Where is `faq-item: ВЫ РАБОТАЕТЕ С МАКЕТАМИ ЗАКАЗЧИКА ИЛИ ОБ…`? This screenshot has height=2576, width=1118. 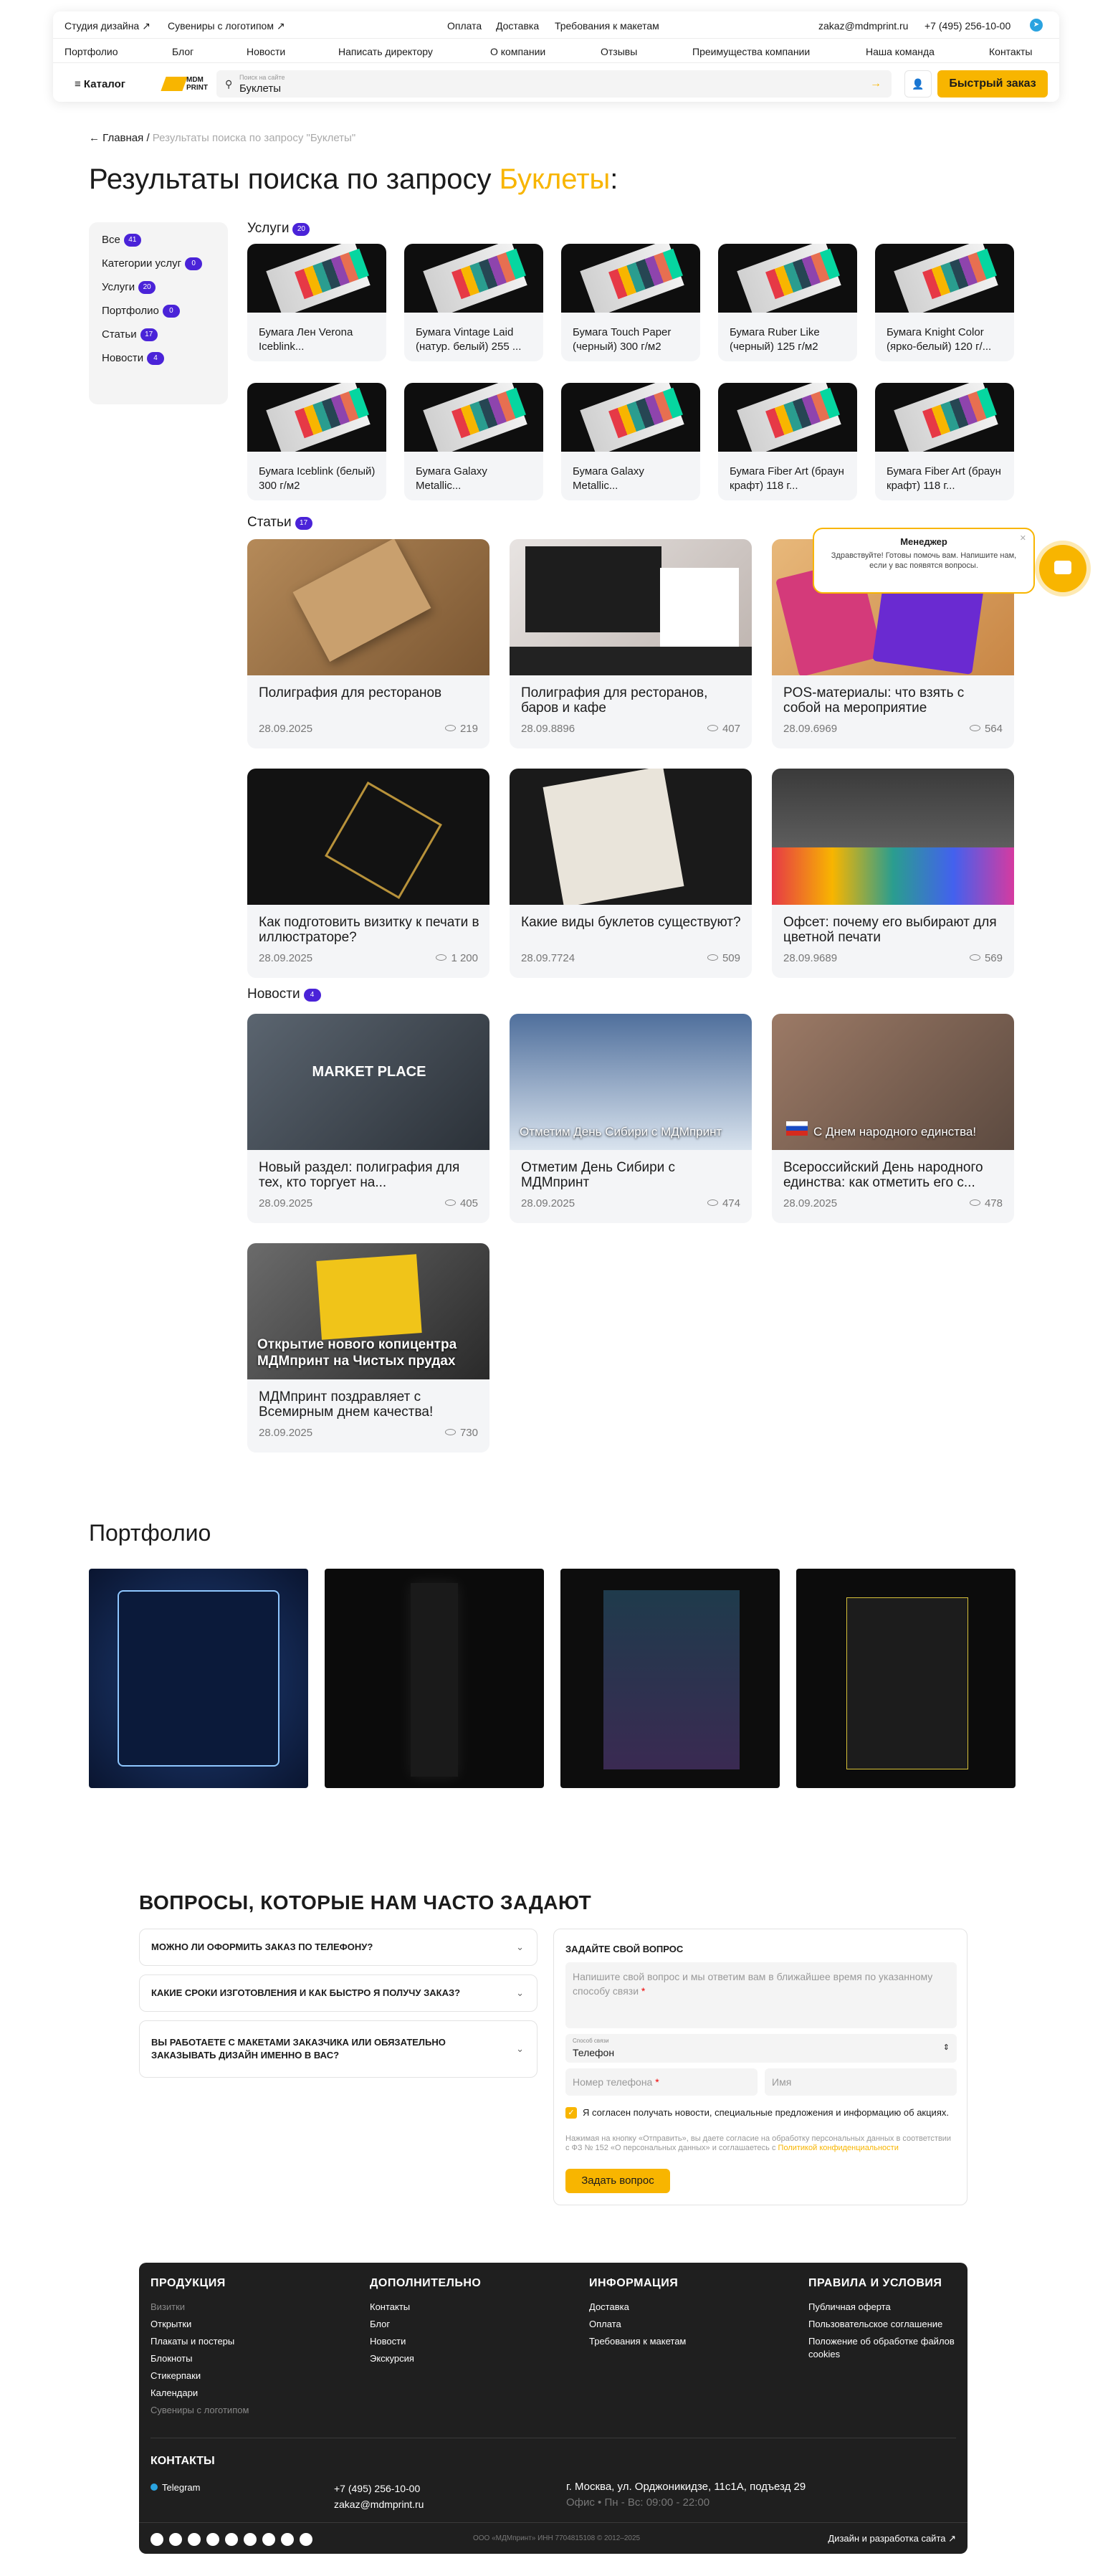
faq-item: ВЫ РАБОТАЕТЕ С МАКЕТАМИ ЗАКАЗЧИКА ИЛИ ОБ… is located at coordinates (339, 2049).